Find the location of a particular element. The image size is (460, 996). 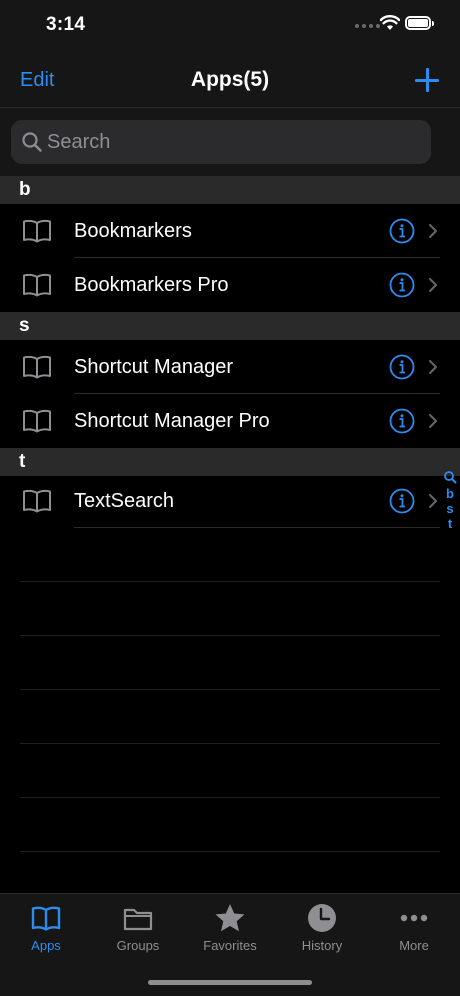

home-indicator is located at coordinates (230, 982).